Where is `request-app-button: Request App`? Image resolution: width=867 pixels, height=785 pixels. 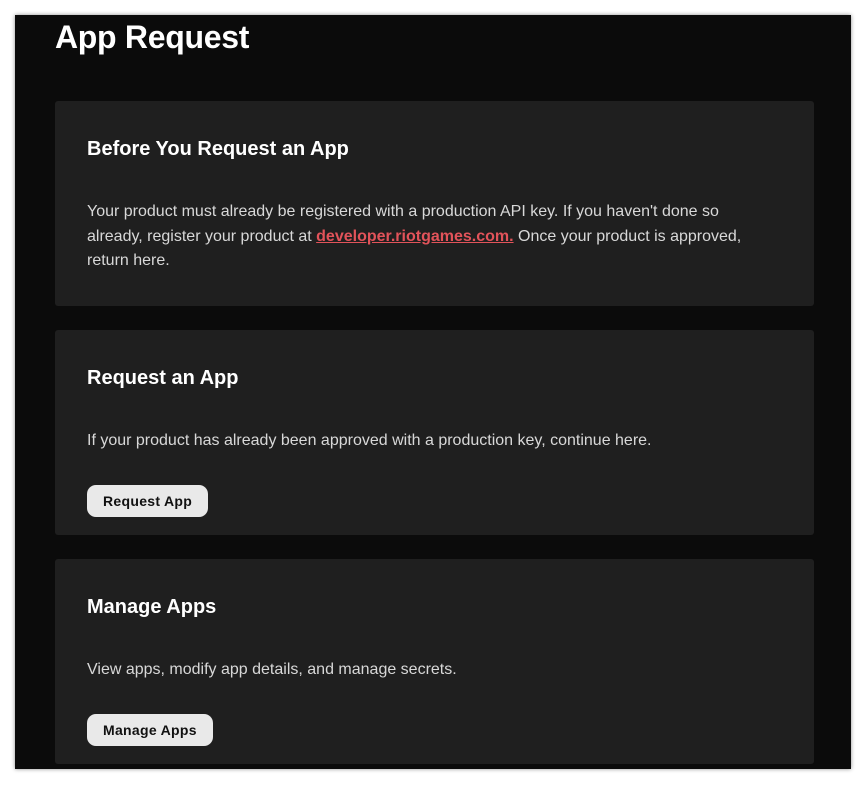 request-app-button: Request App is located at coordinates (148, 501).